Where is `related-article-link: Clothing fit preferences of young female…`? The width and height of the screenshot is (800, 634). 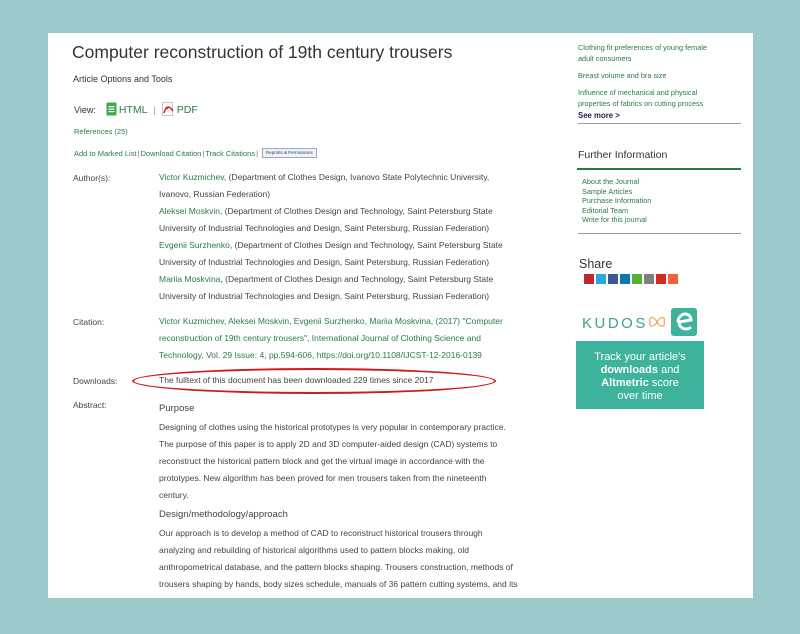 related-article-link: Clothing fit preferences of young female… is located at coordinates (658, 53).